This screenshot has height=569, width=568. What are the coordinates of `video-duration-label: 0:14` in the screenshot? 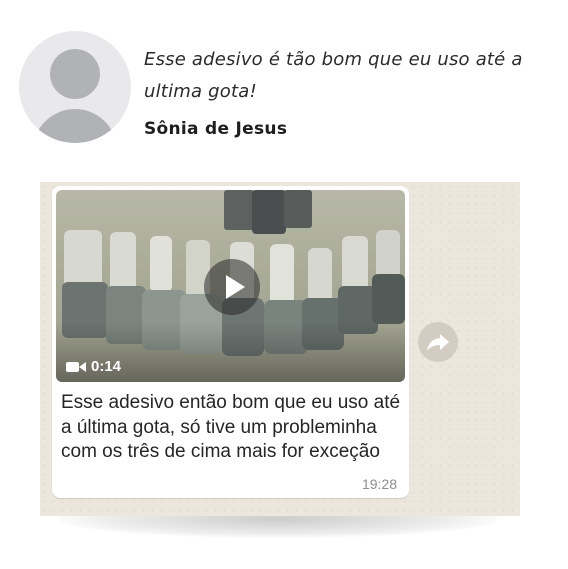 It's located at (106, 366).